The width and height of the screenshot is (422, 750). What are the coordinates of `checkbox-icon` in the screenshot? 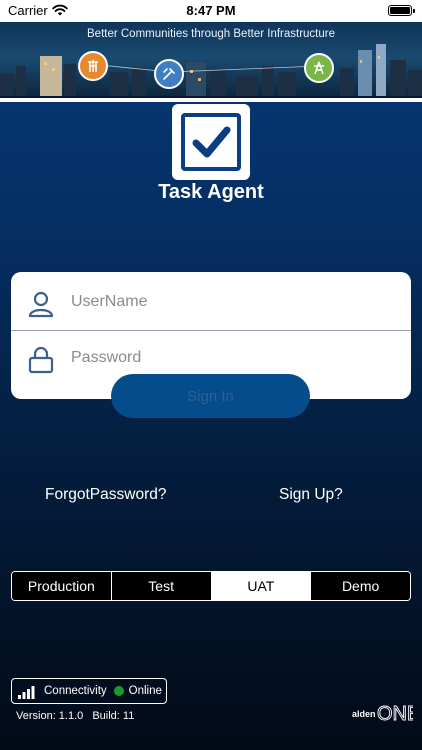 It's located at (211, 142).